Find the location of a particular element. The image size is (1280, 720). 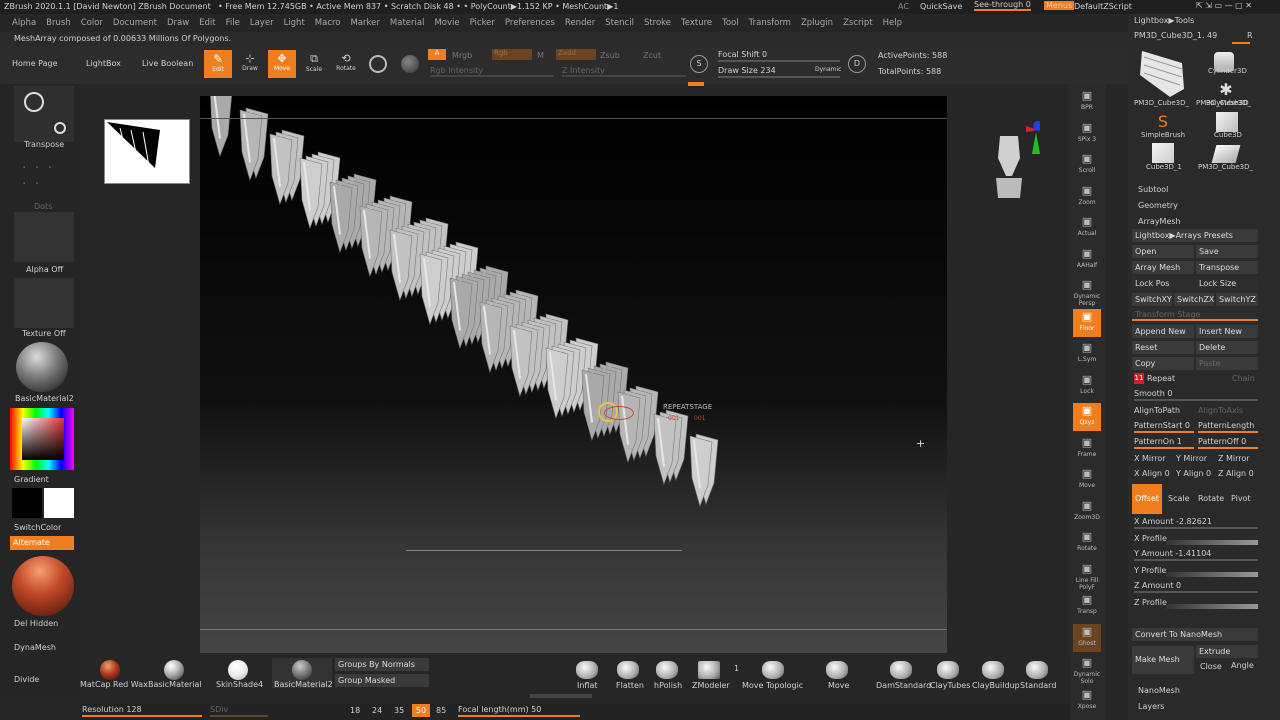

smooth-slider: Smooth 0 is located at coordinates (1153, 393).